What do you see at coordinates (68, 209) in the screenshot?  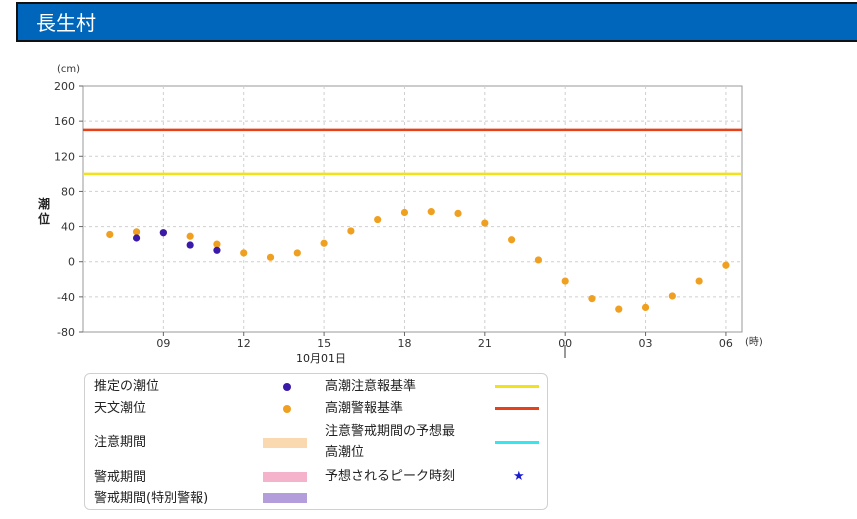 I see `y-axis: -80 -40 0 40 80 120 160 200` at bounding box center [68, 209].